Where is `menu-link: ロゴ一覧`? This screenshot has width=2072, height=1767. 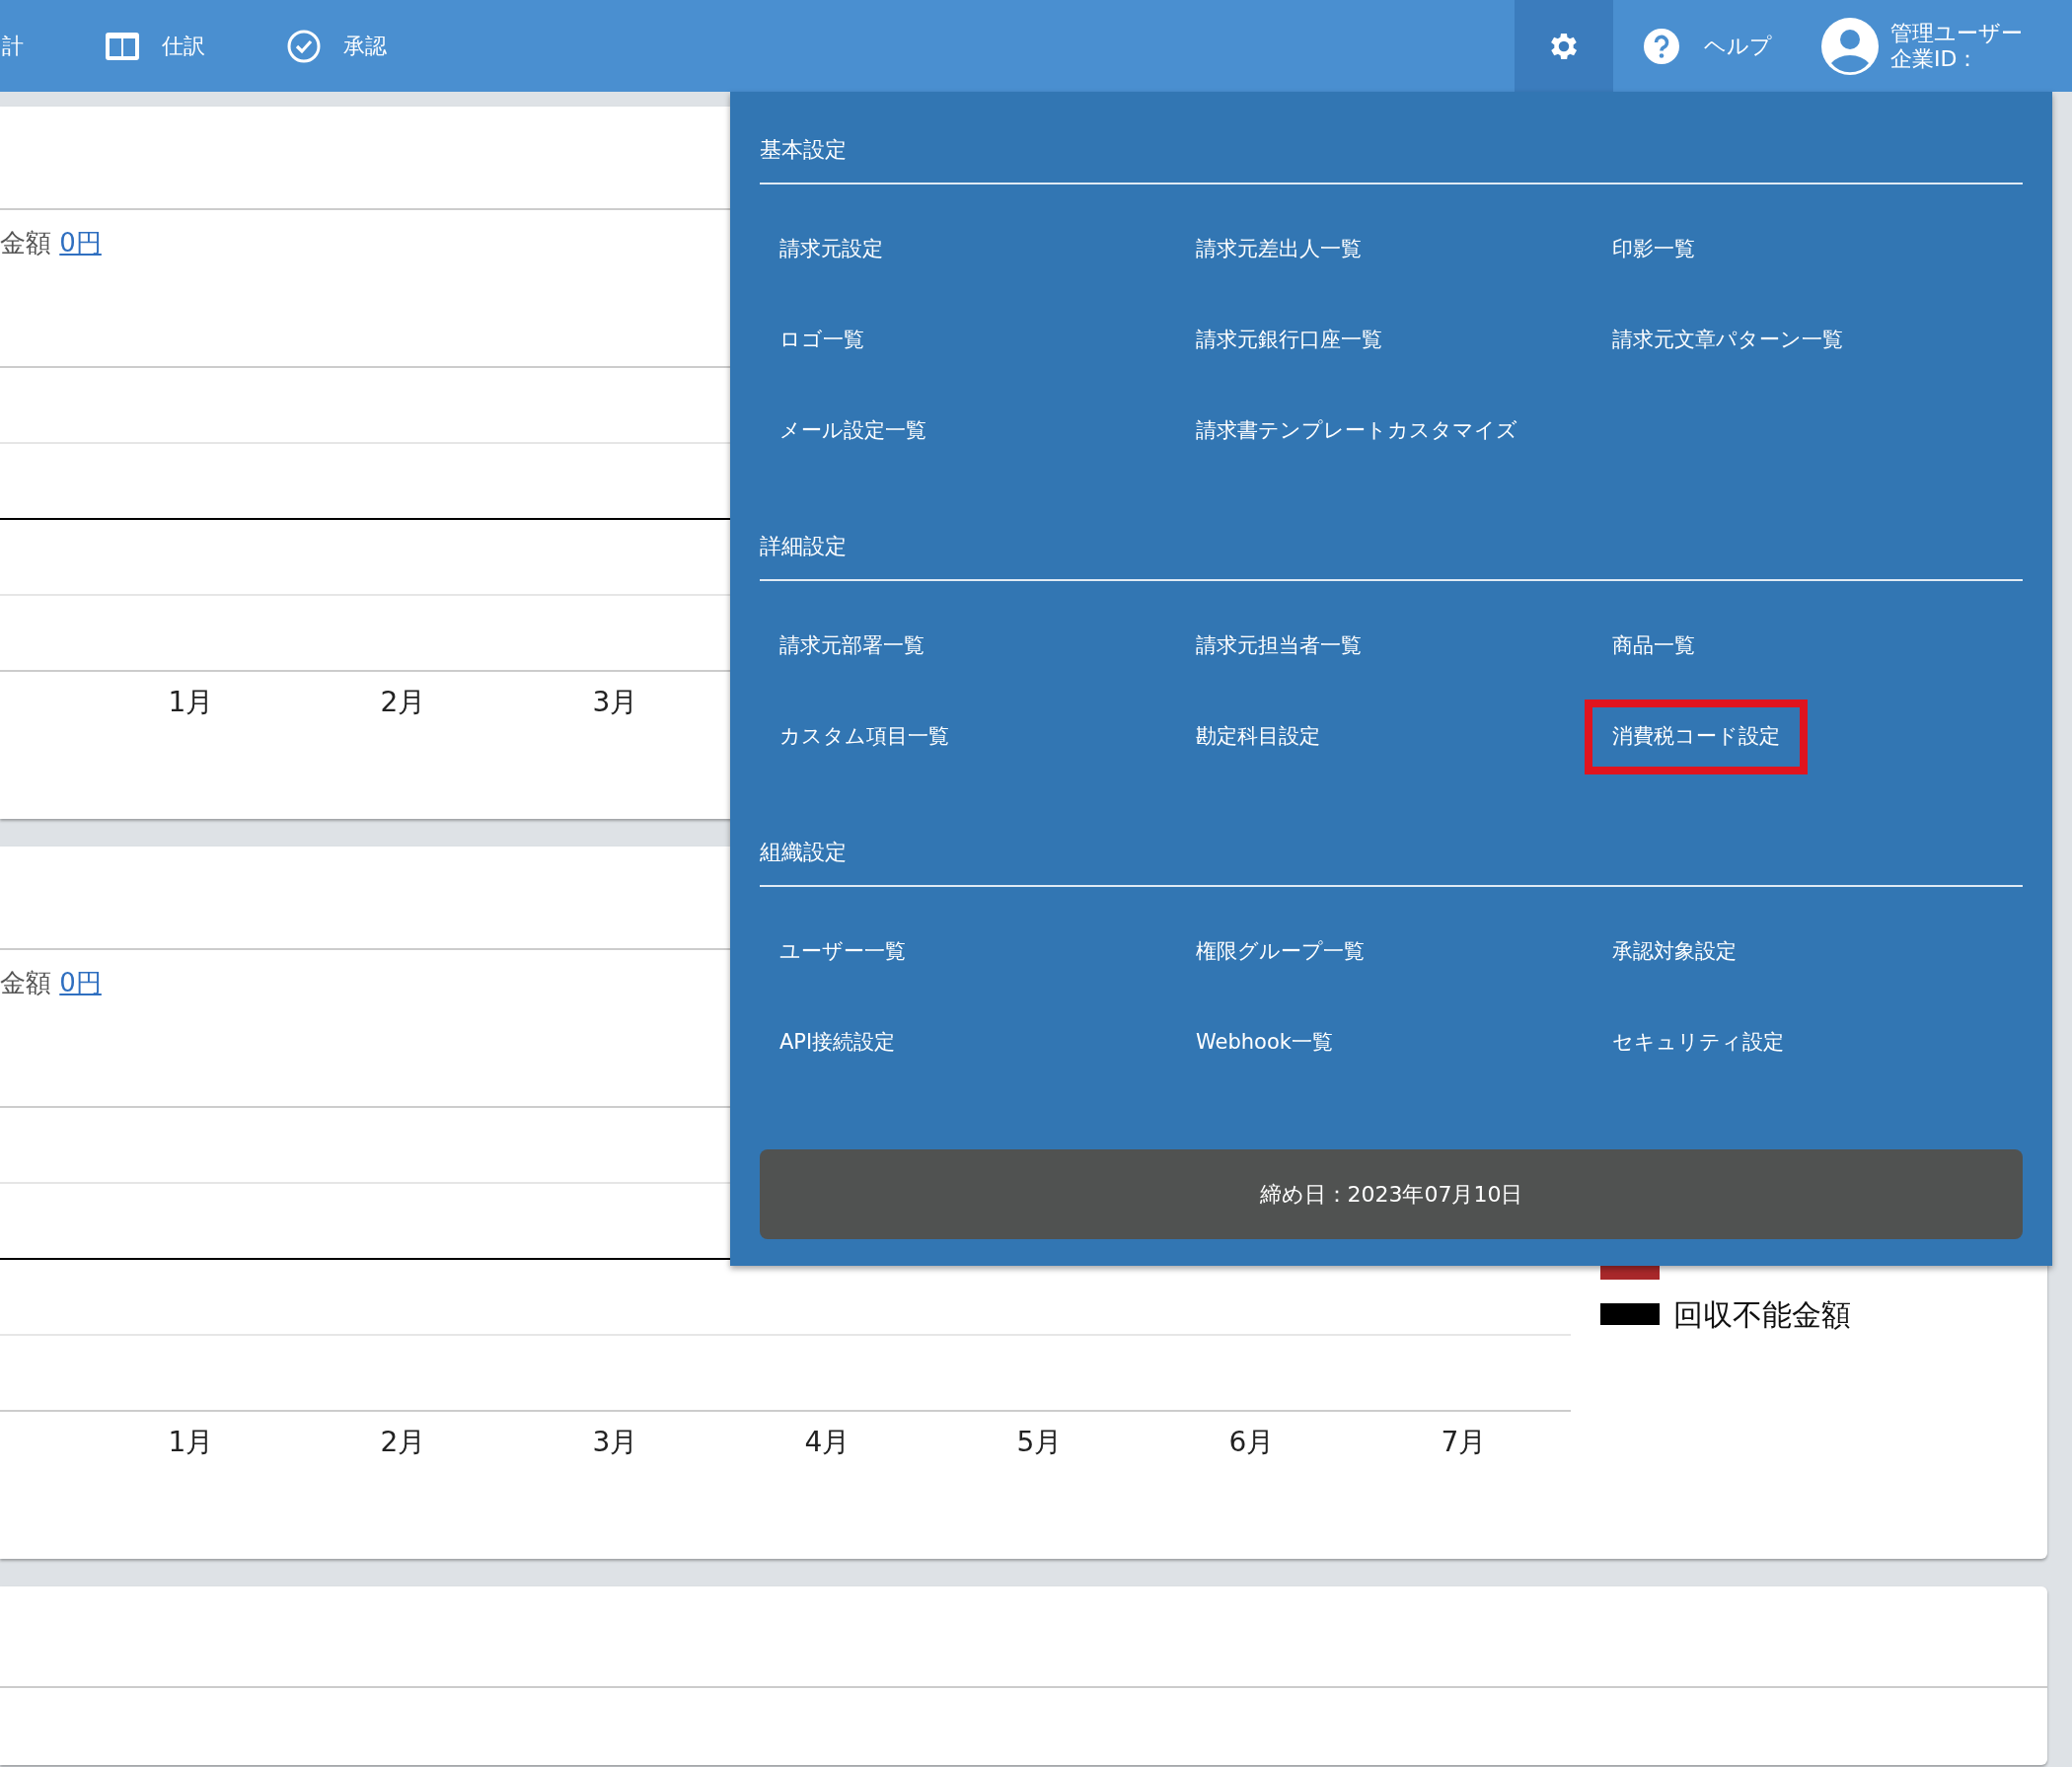
menu-link: ロゴ一覧 is located at coordinates (822, 340).